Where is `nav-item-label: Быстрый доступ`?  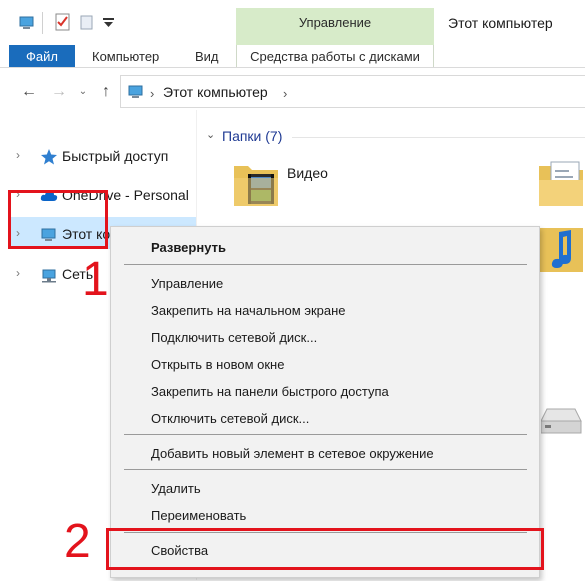
nav-item-label: Быстрый доступ is located at coordinates (115, 156).